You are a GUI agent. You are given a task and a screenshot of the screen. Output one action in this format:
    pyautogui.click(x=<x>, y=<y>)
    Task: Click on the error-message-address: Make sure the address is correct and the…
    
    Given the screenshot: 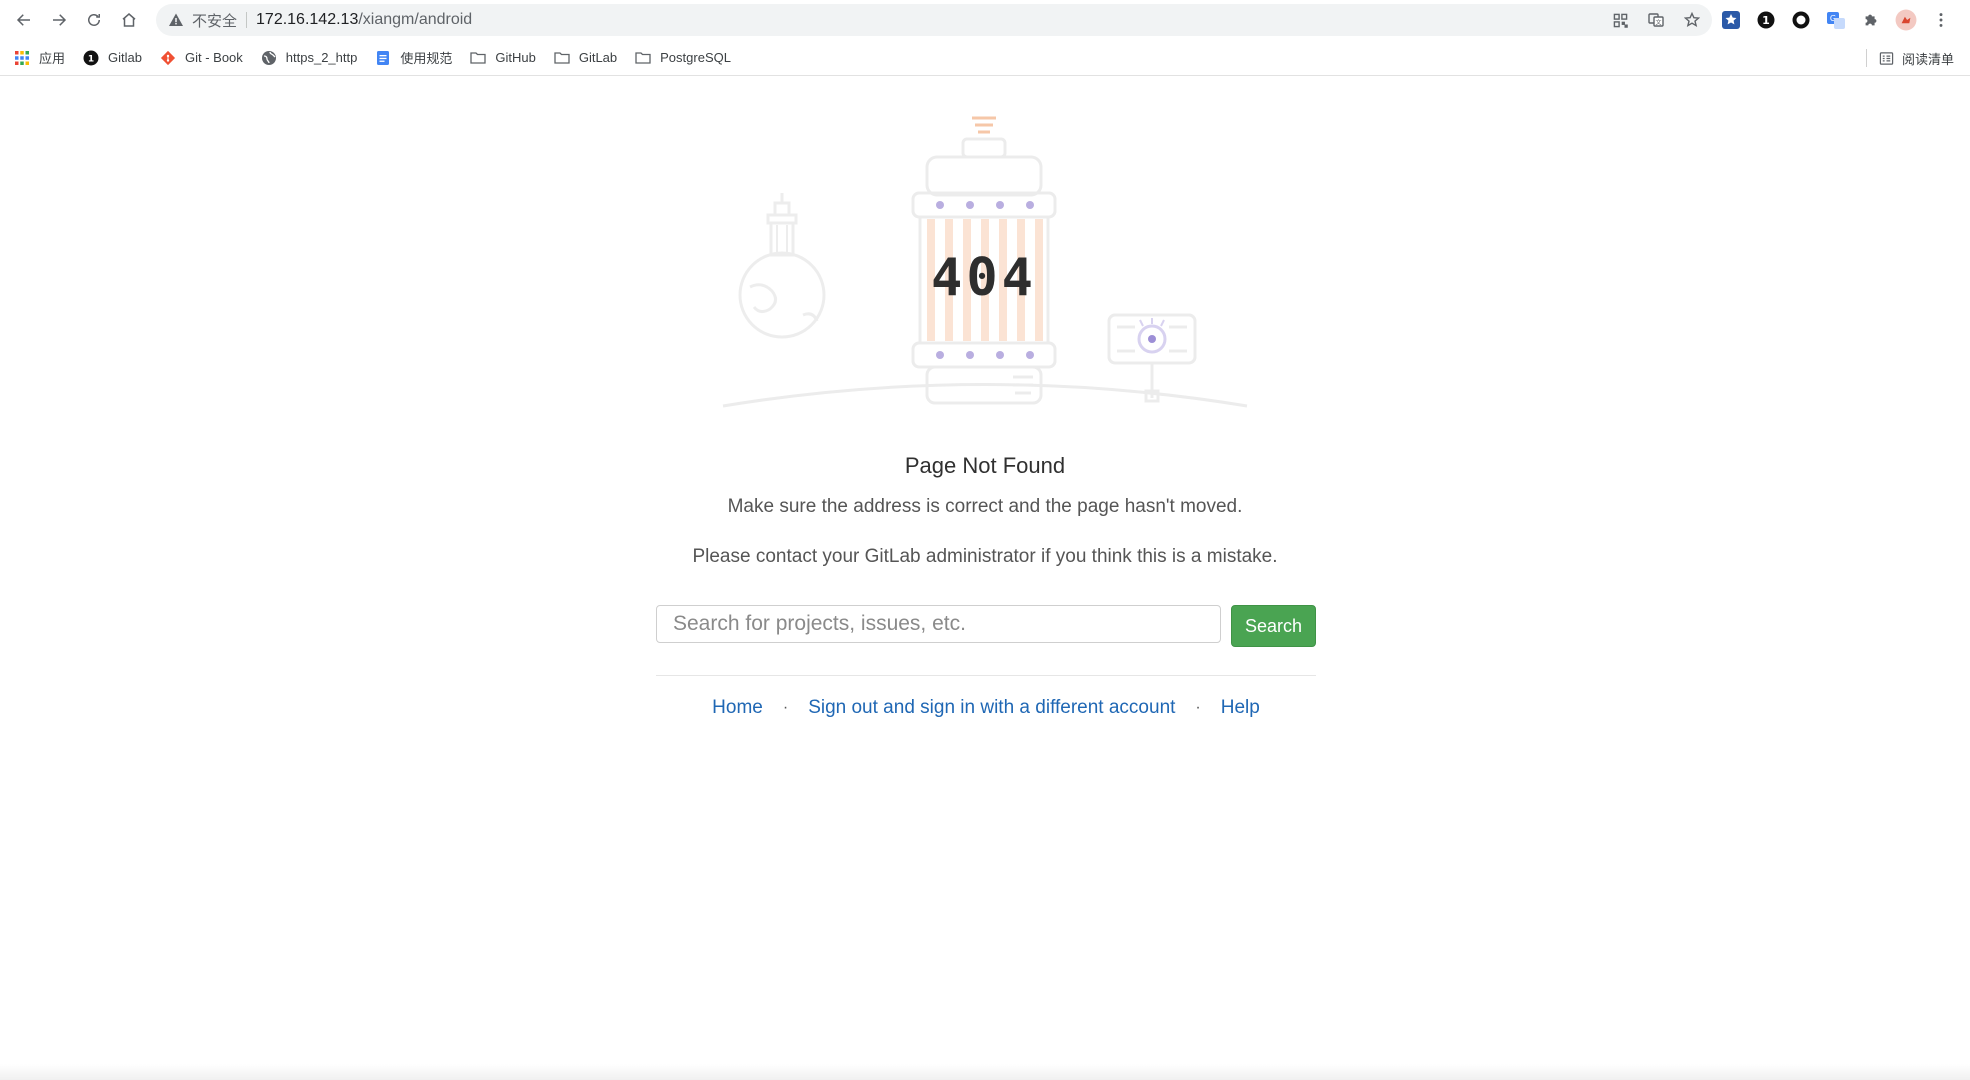 What is the action you would take?
    pyautogui.click(x=985, y=506)
    